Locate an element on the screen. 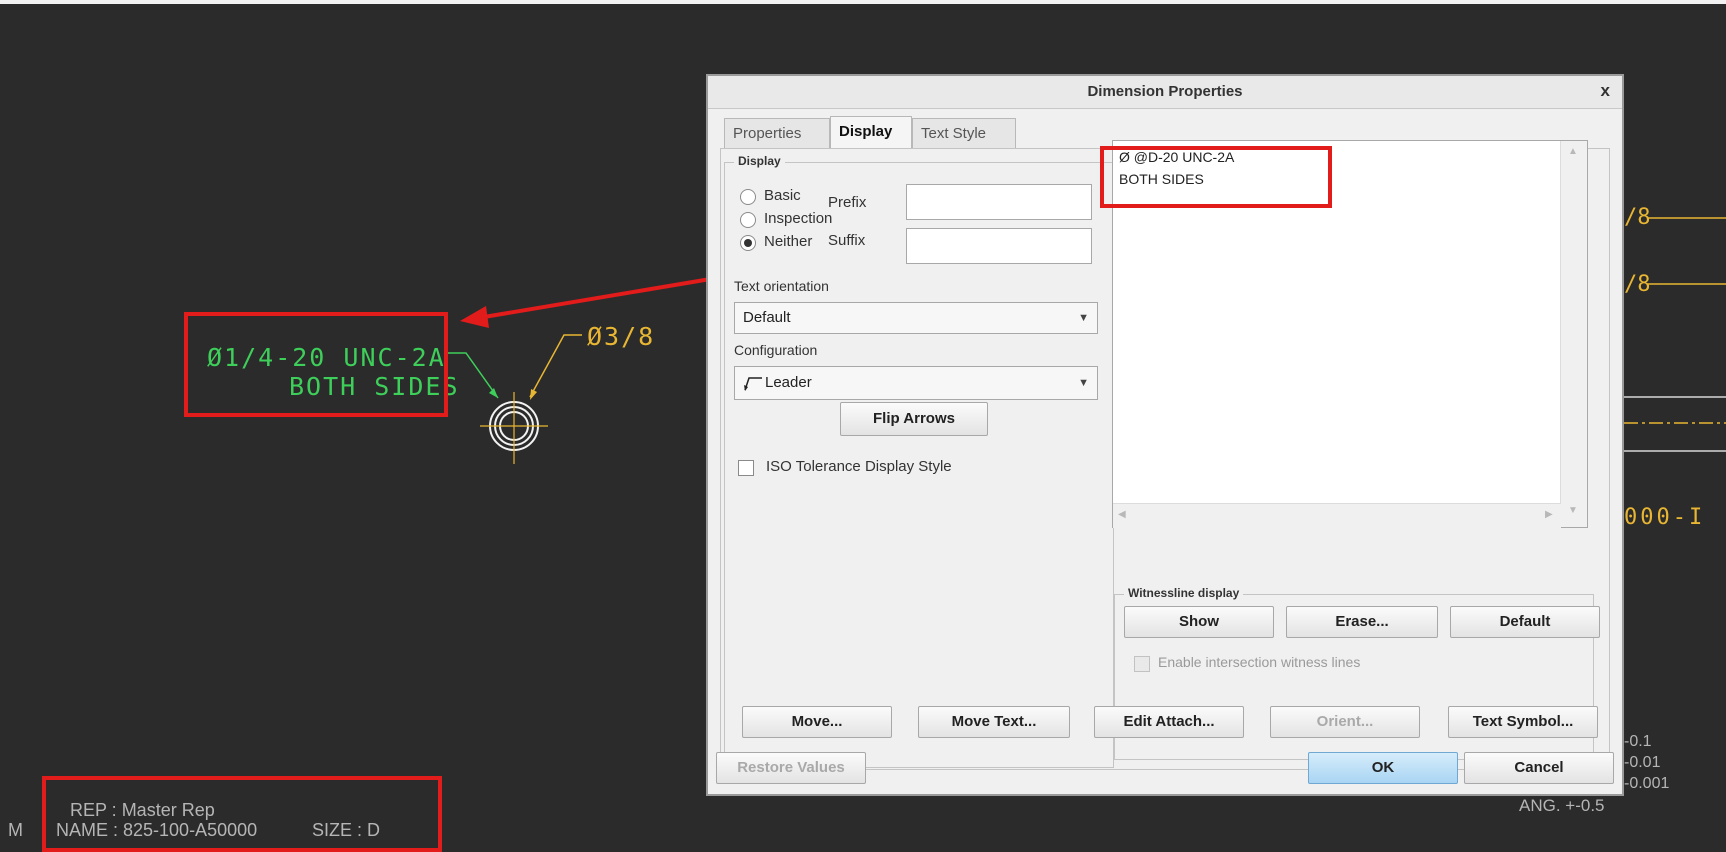 The image size is (1726, 852). scroll-down-icon: ▼ is located at coordinates (1573, 510).